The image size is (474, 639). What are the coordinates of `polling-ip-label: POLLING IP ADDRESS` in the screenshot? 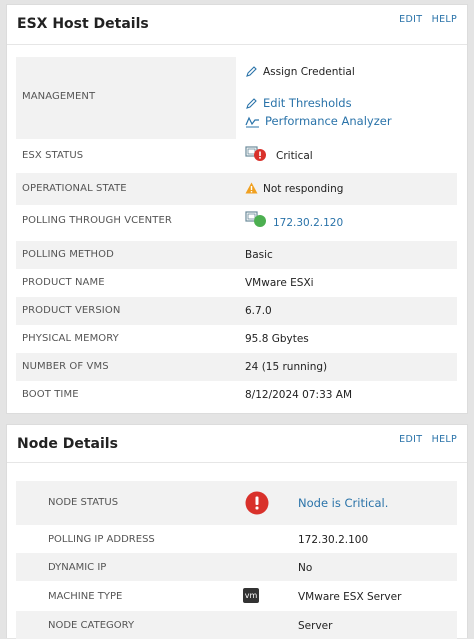 It's located at (101, 539).